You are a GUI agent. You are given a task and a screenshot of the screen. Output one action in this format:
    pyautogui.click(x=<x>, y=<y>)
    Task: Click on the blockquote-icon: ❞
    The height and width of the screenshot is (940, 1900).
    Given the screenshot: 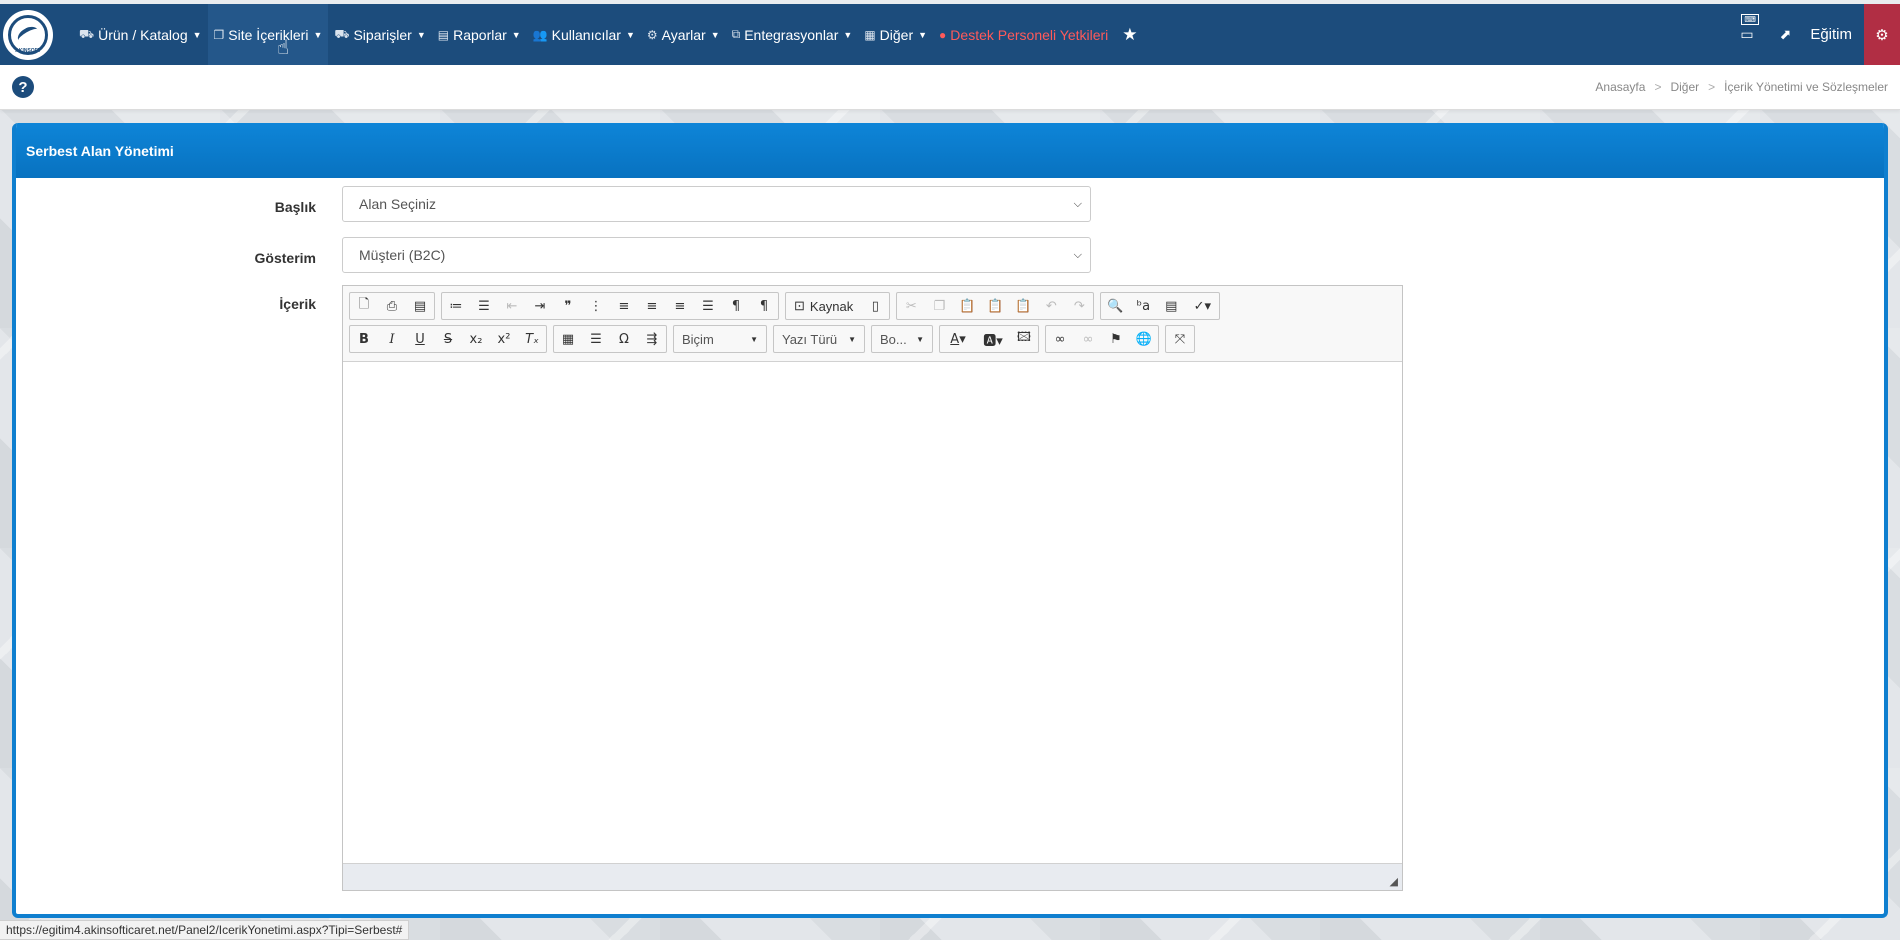 What is the action you would take?
    pyautogui.click(x=568, y=306)
    